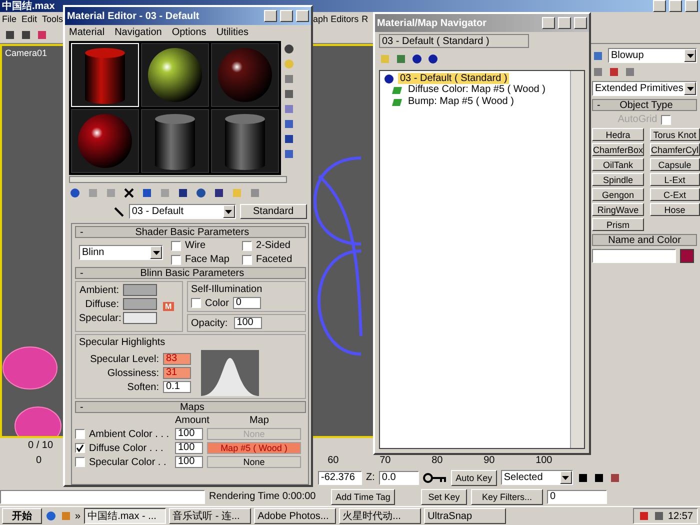 The height and width of the screenshot is (525, 700). Describe the element at coordinates (675, 194) in the screenshot. I see `primitive-button: C-Ext` at that location.